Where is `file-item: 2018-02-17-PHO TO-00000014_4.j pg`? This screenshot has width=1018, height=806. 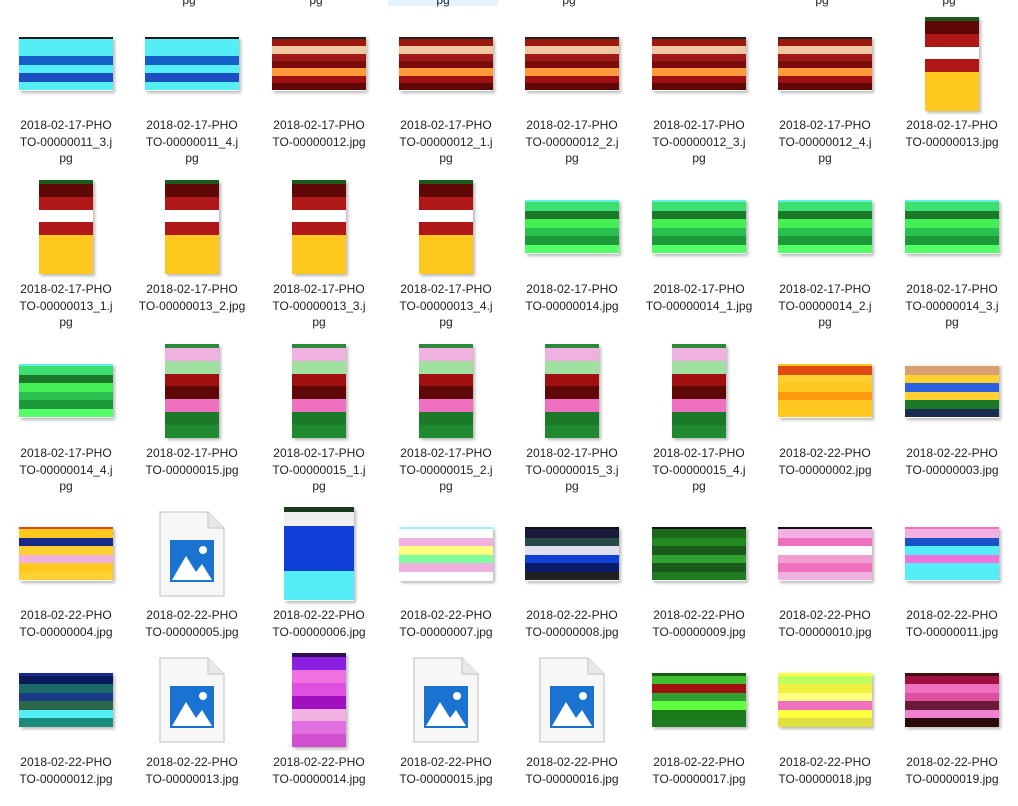 file-item: 2018-02-17-PHO TO-00000014_4.j pg is located at coordinates (66, 418).